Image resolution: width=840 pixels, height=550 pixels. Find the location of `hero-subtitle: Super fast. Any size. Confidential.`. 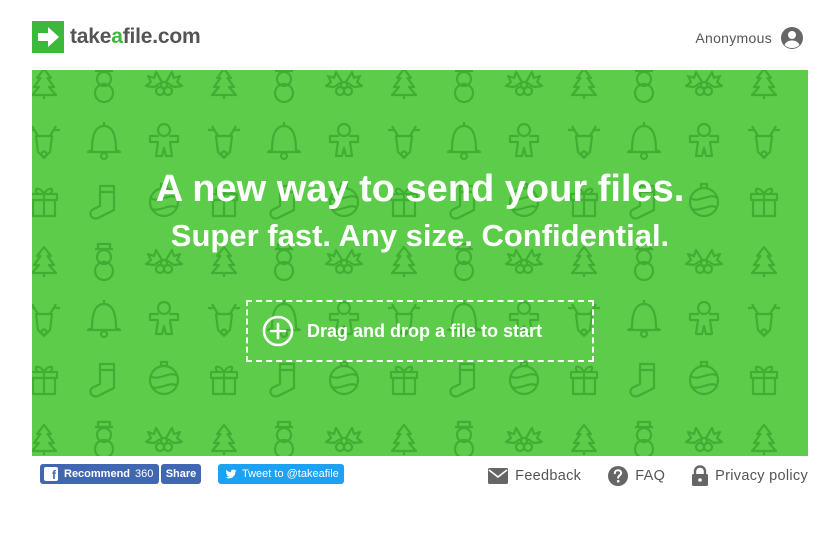

hero-subtitle: Super fast. Any size. Confidential. is located at coordinates (420, 235).